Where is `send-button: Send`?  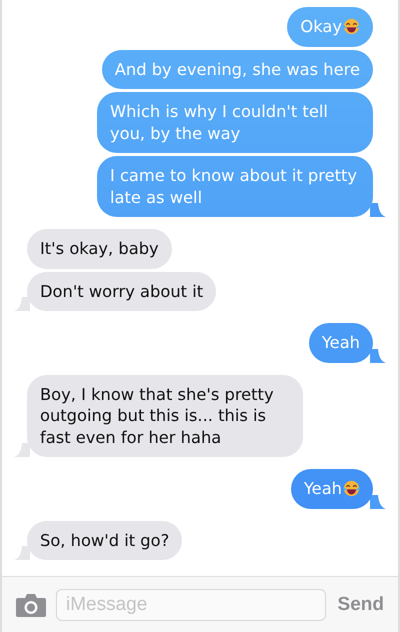
send-button: Send is located at coordinates (361, 605).